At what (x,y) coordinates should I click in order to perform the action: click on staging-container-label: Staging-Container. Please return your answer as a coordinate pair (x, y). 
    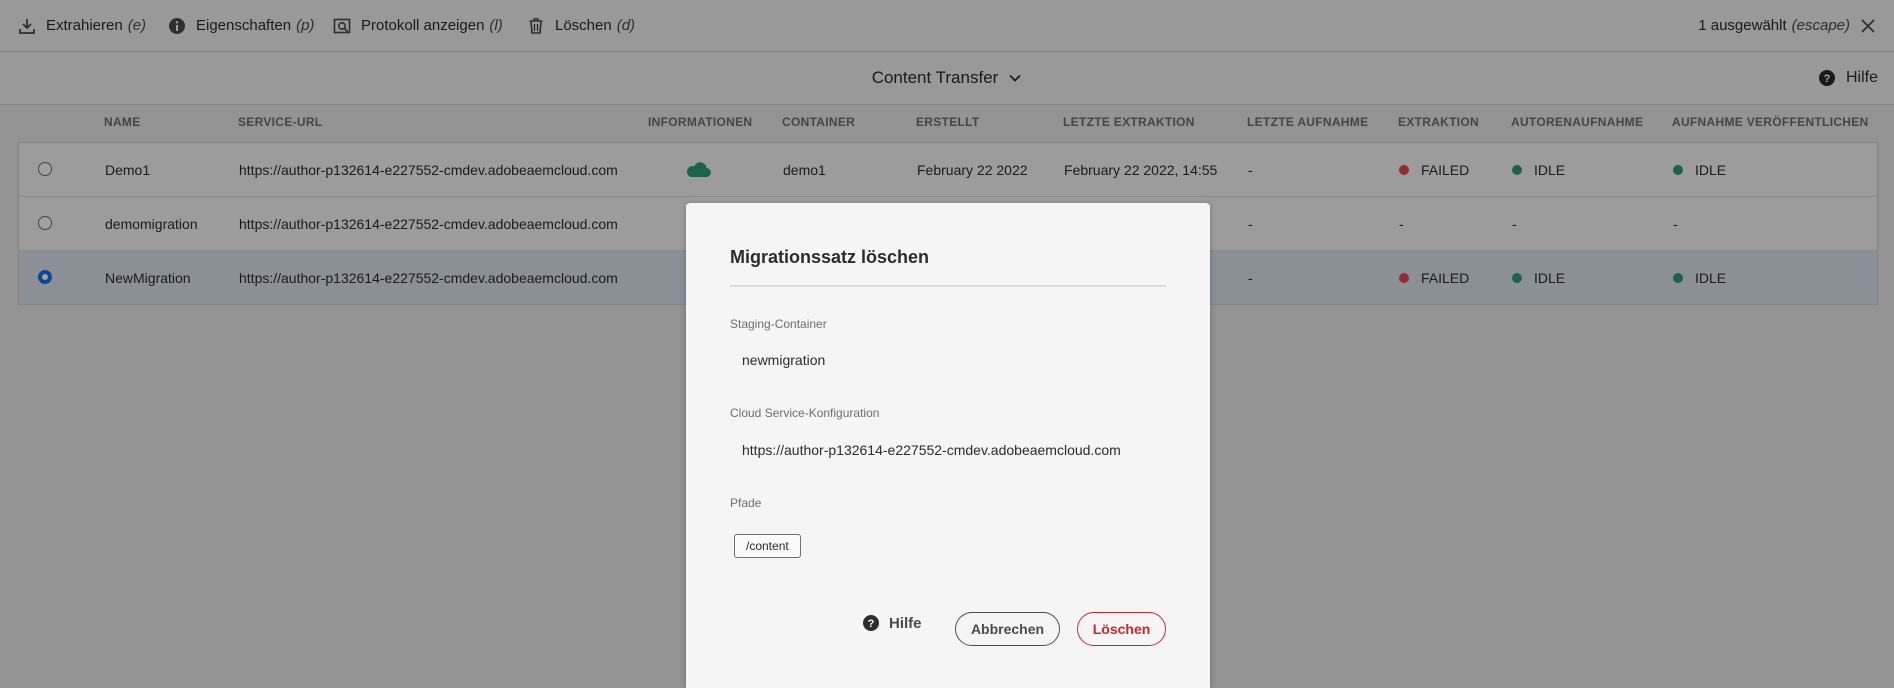
    Looking at the image, I should click on (778, 324).